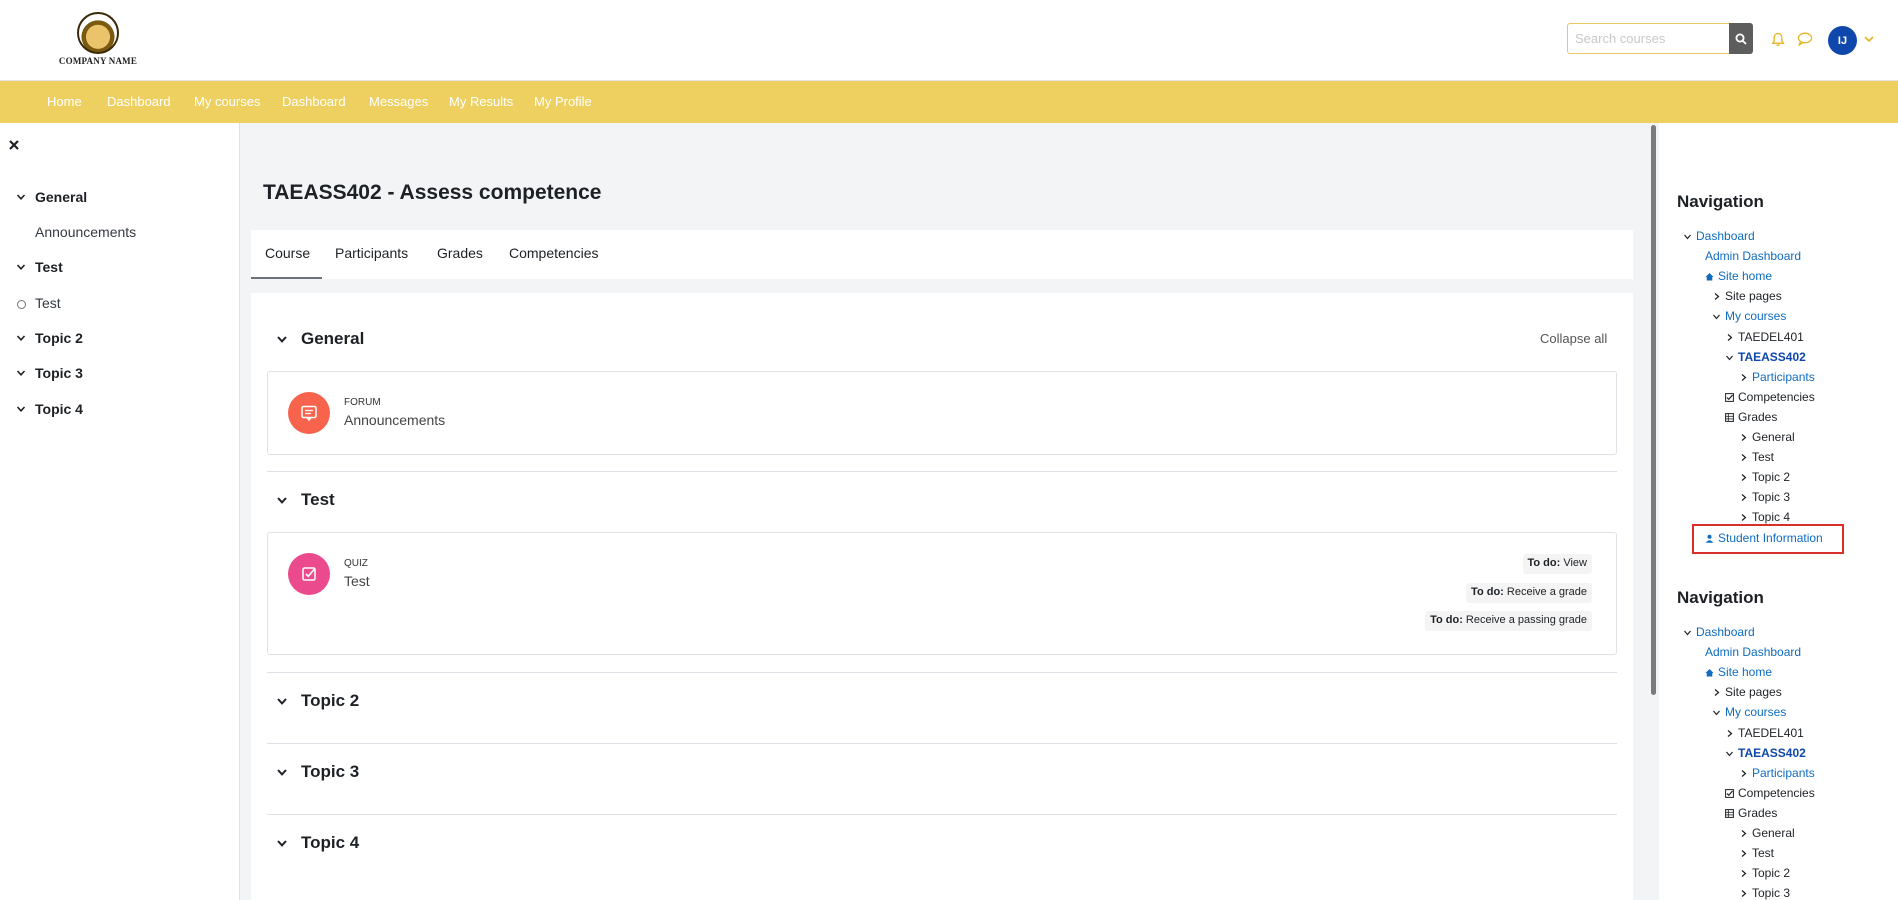 This screenshot has height=900, width=1898. I want to click on notifications-button, so click(1778, 39).